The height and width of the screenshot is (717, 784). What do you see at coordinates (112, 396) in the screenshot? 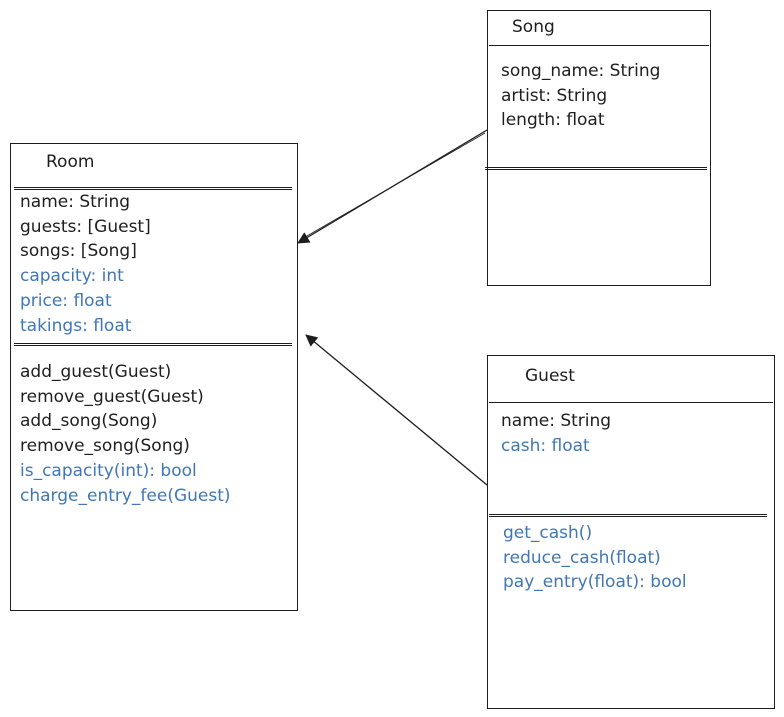
I see `room-method: remove_guest(Guest)` at bounding box center [112, 396].